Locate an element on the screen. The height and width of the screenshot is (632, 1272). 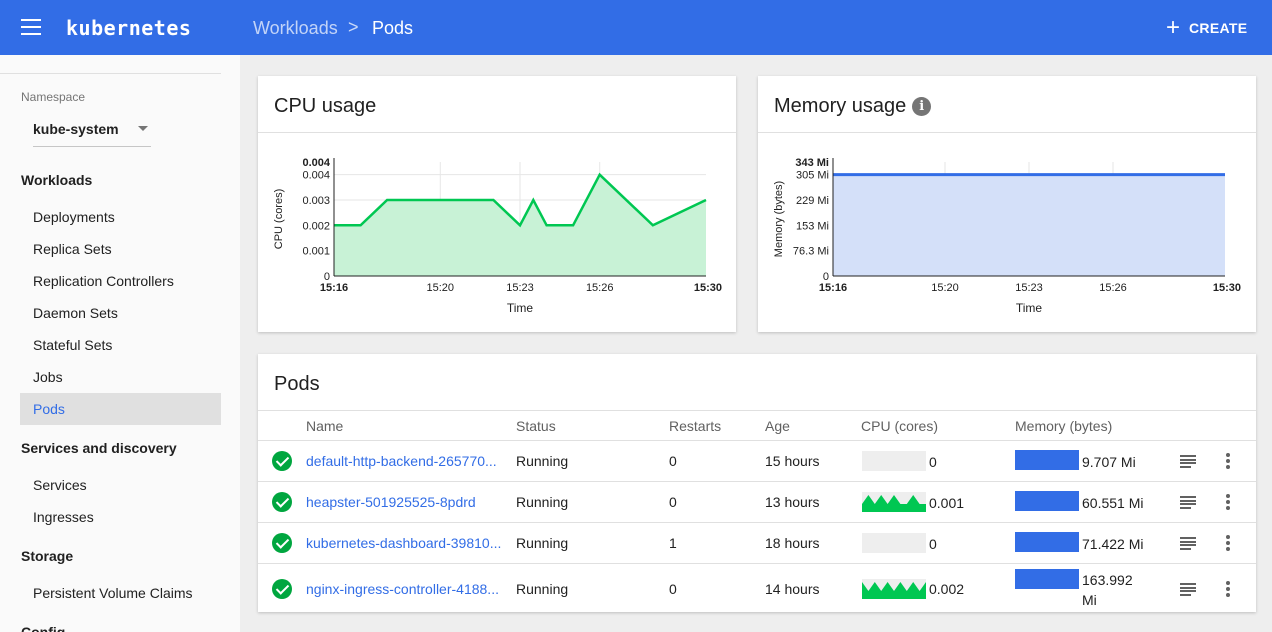
pods-card-title: Pods is located at coordinates (297, 384).